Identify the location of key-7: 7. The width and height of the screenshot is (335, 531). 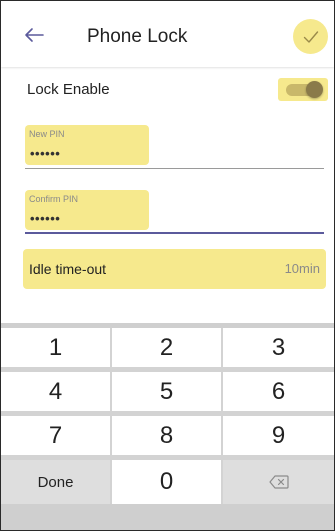
(56, 438).